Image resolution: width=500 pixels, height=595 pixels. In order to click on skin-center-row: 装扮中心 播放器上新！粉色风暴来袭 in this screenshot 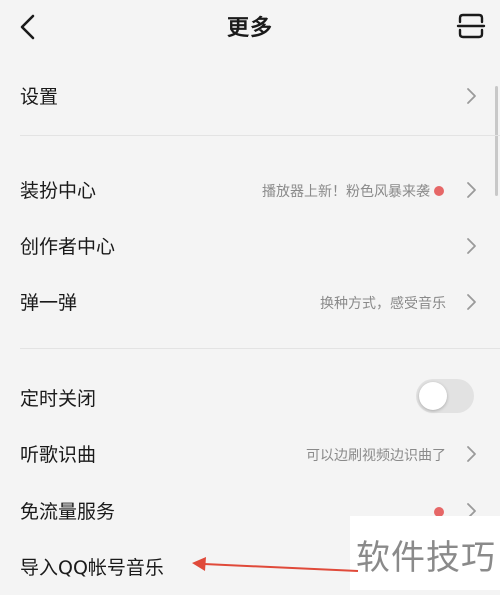, I will do `click(250, 190)`.